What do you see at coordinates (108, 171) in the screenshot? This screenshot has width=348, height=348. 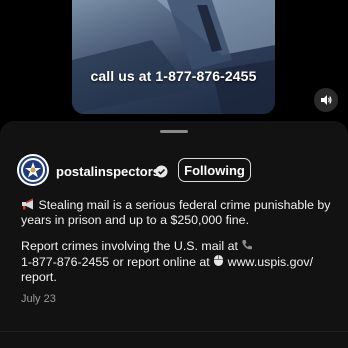 I see `account-username: postalinspectors` at bounding box center [108, 171].